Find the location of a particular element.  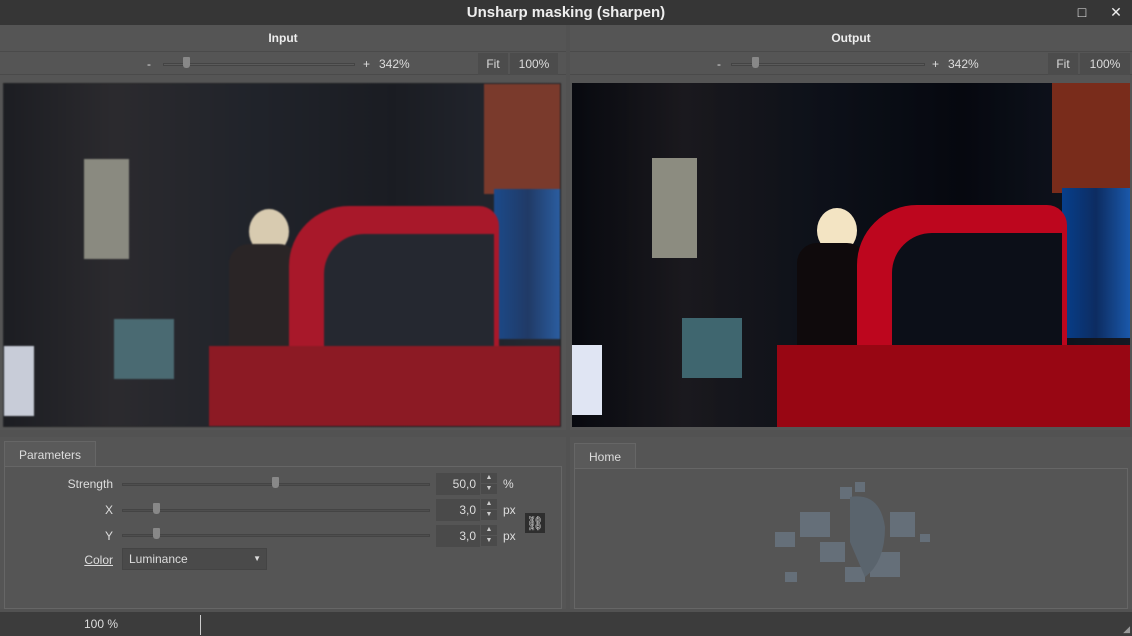

strength-down-button: ▼ is located at coordinates (489, 489).